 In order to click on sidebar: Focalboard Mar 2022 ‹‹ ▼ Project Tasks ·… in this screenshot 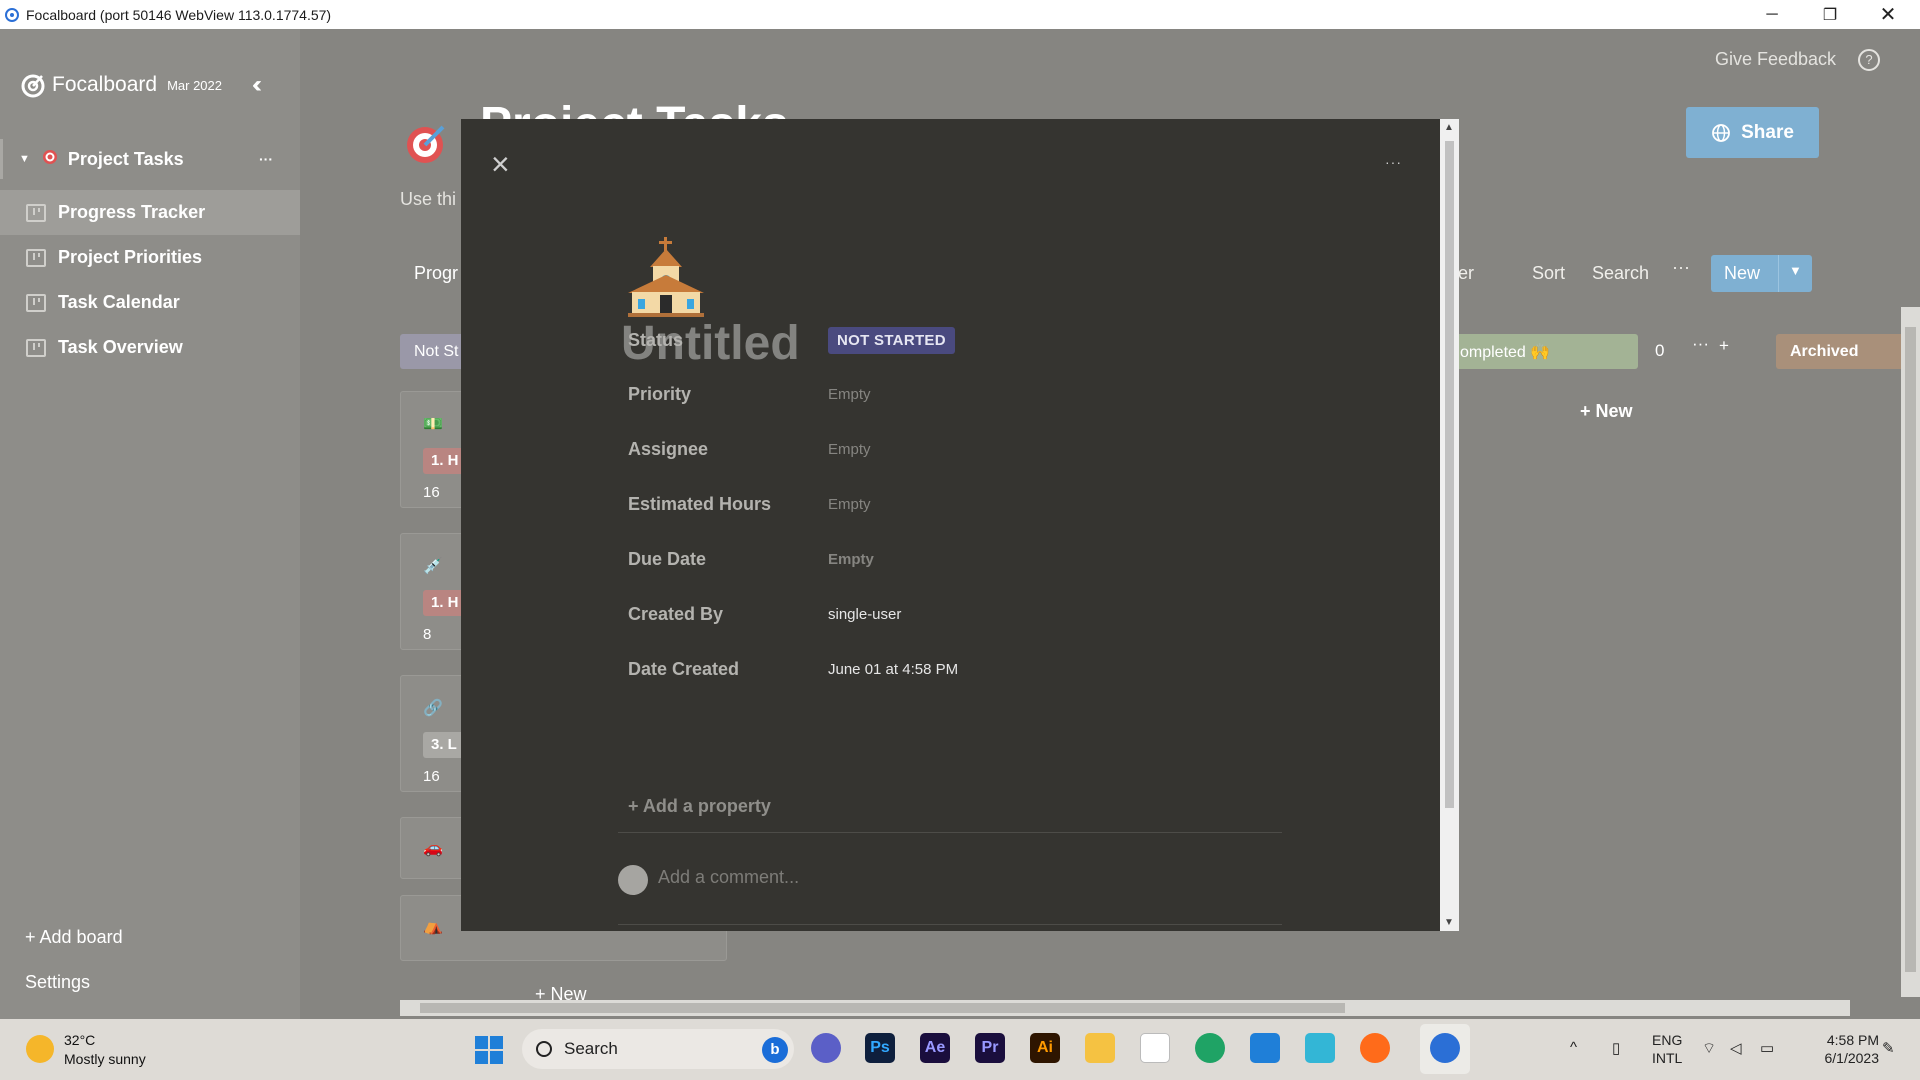, I will do `click(150, 524)`.